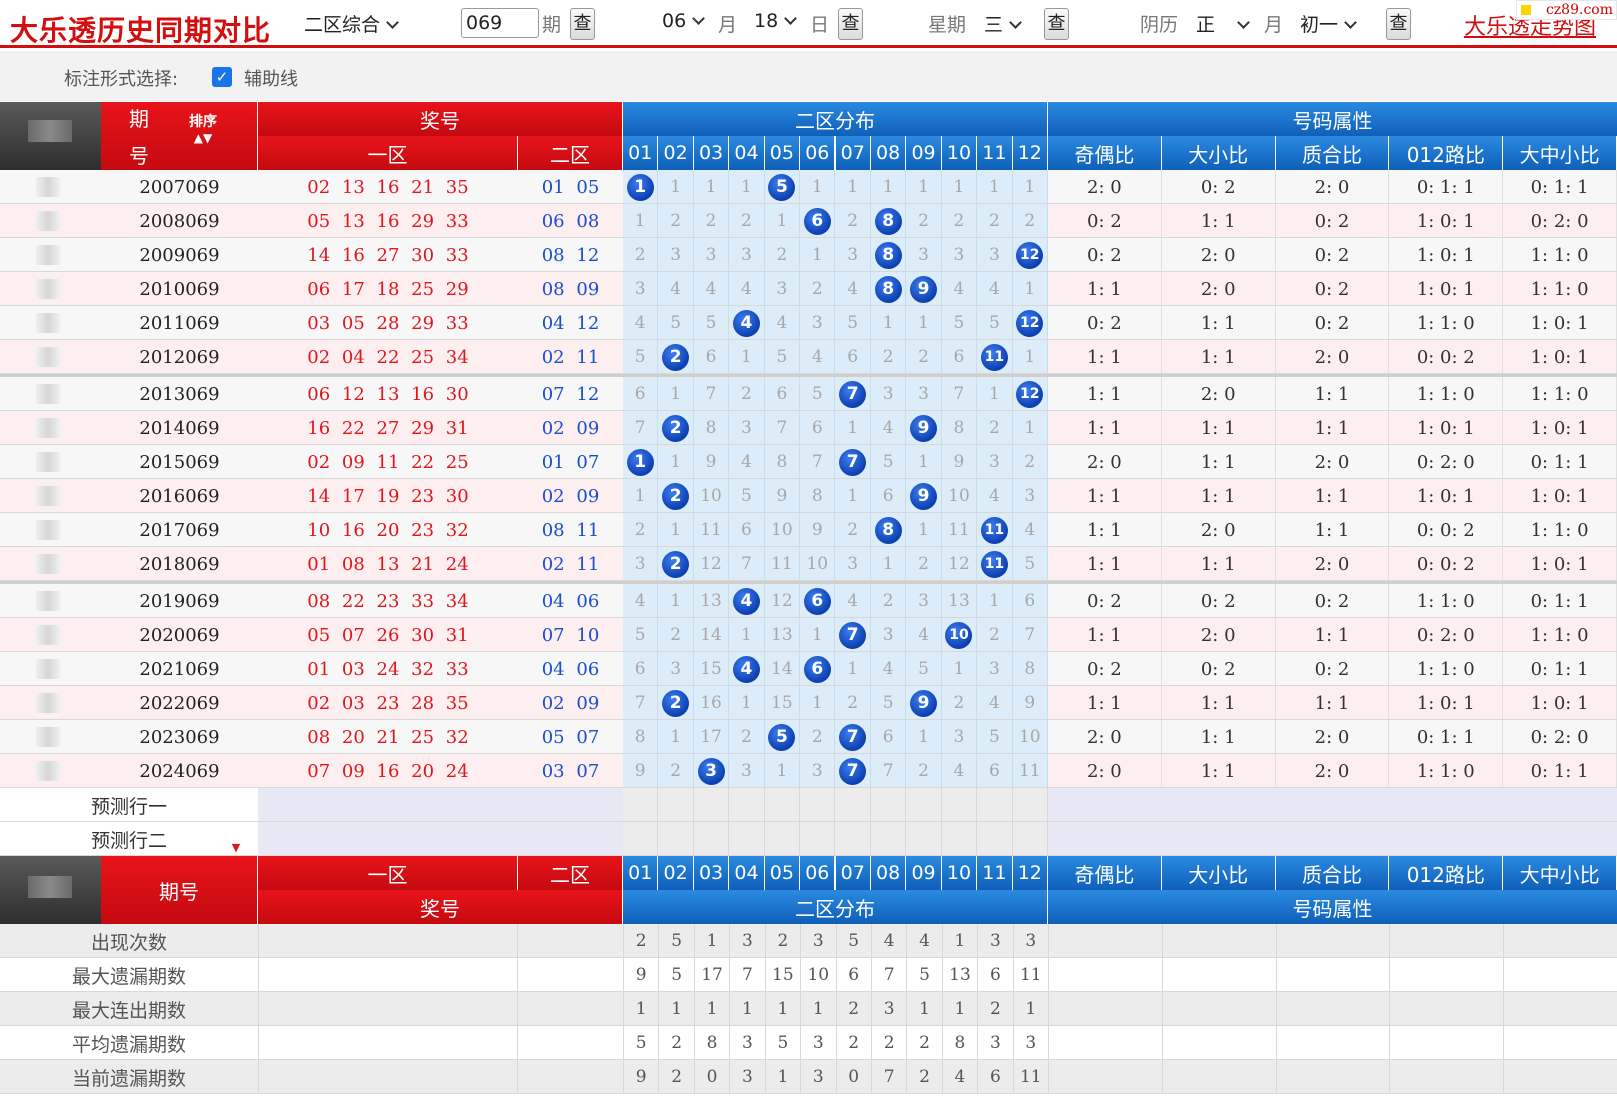 Image resolution: width=1617 pixels, height=1098 pixels. Describe the element at coordinates (141, 30) in the screenshot. I see `page-title: 大乐透历史同期对比` at that location.